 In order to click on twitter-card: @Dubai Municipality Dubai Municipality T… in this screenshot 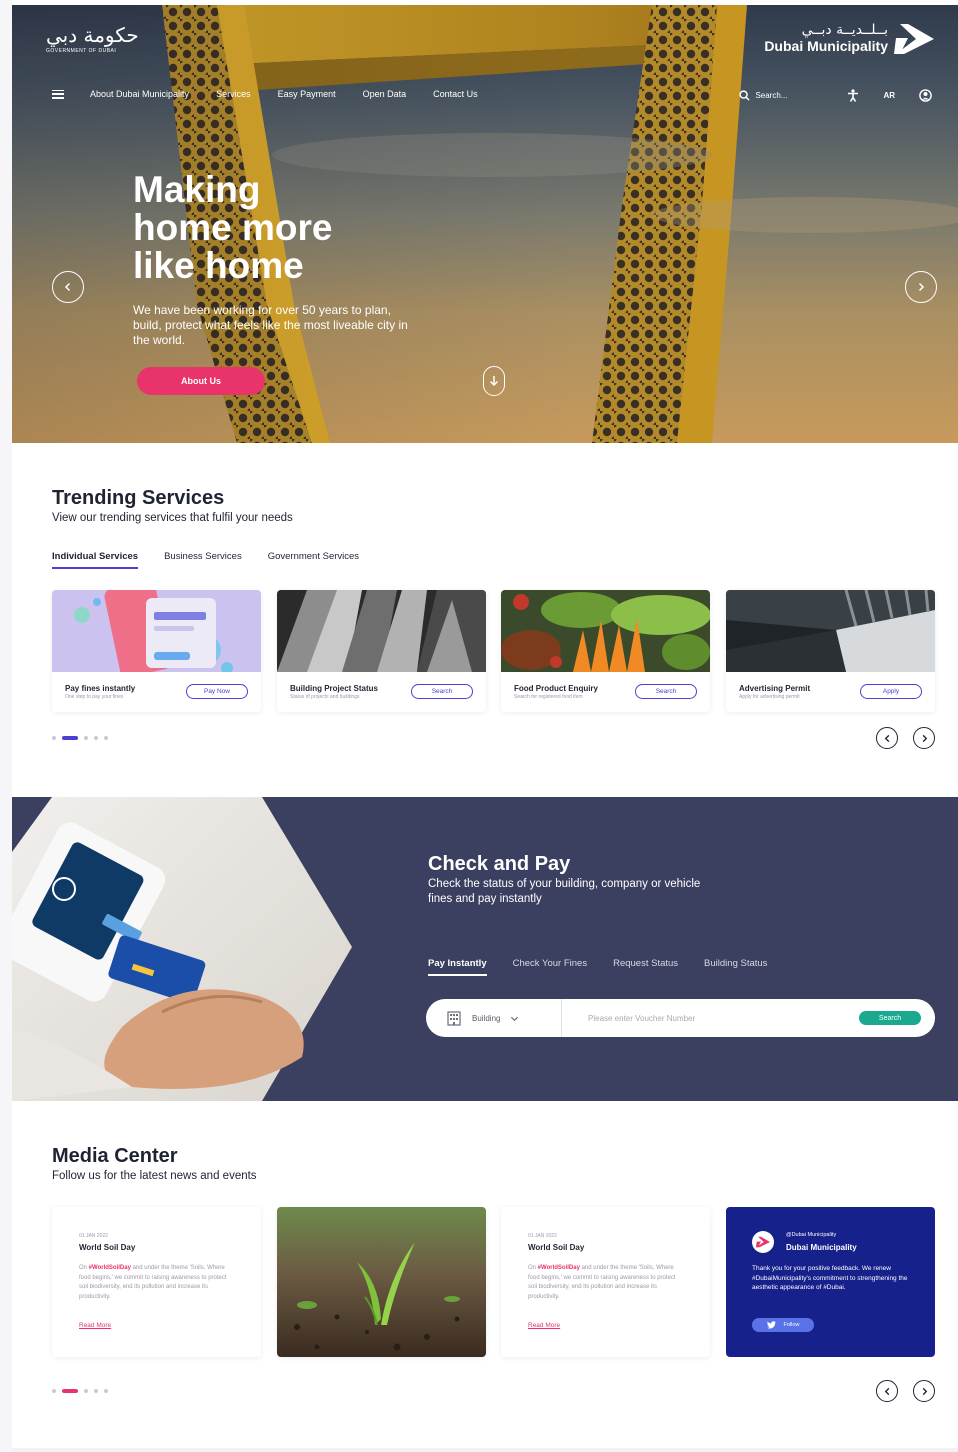, I will do `click(830, 1282)`.